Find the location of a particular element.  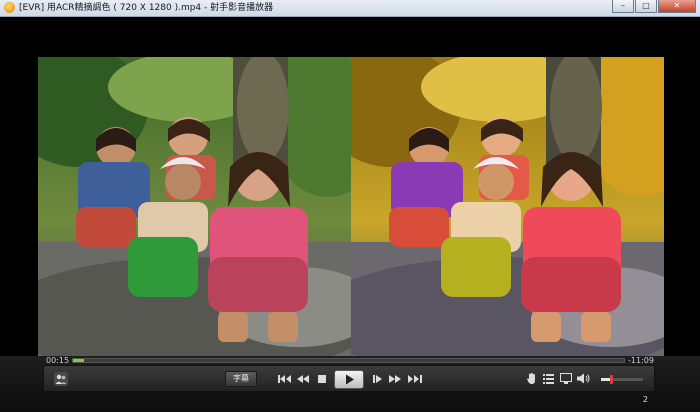

close-button: ✕ is located at coordinates (677, 6).